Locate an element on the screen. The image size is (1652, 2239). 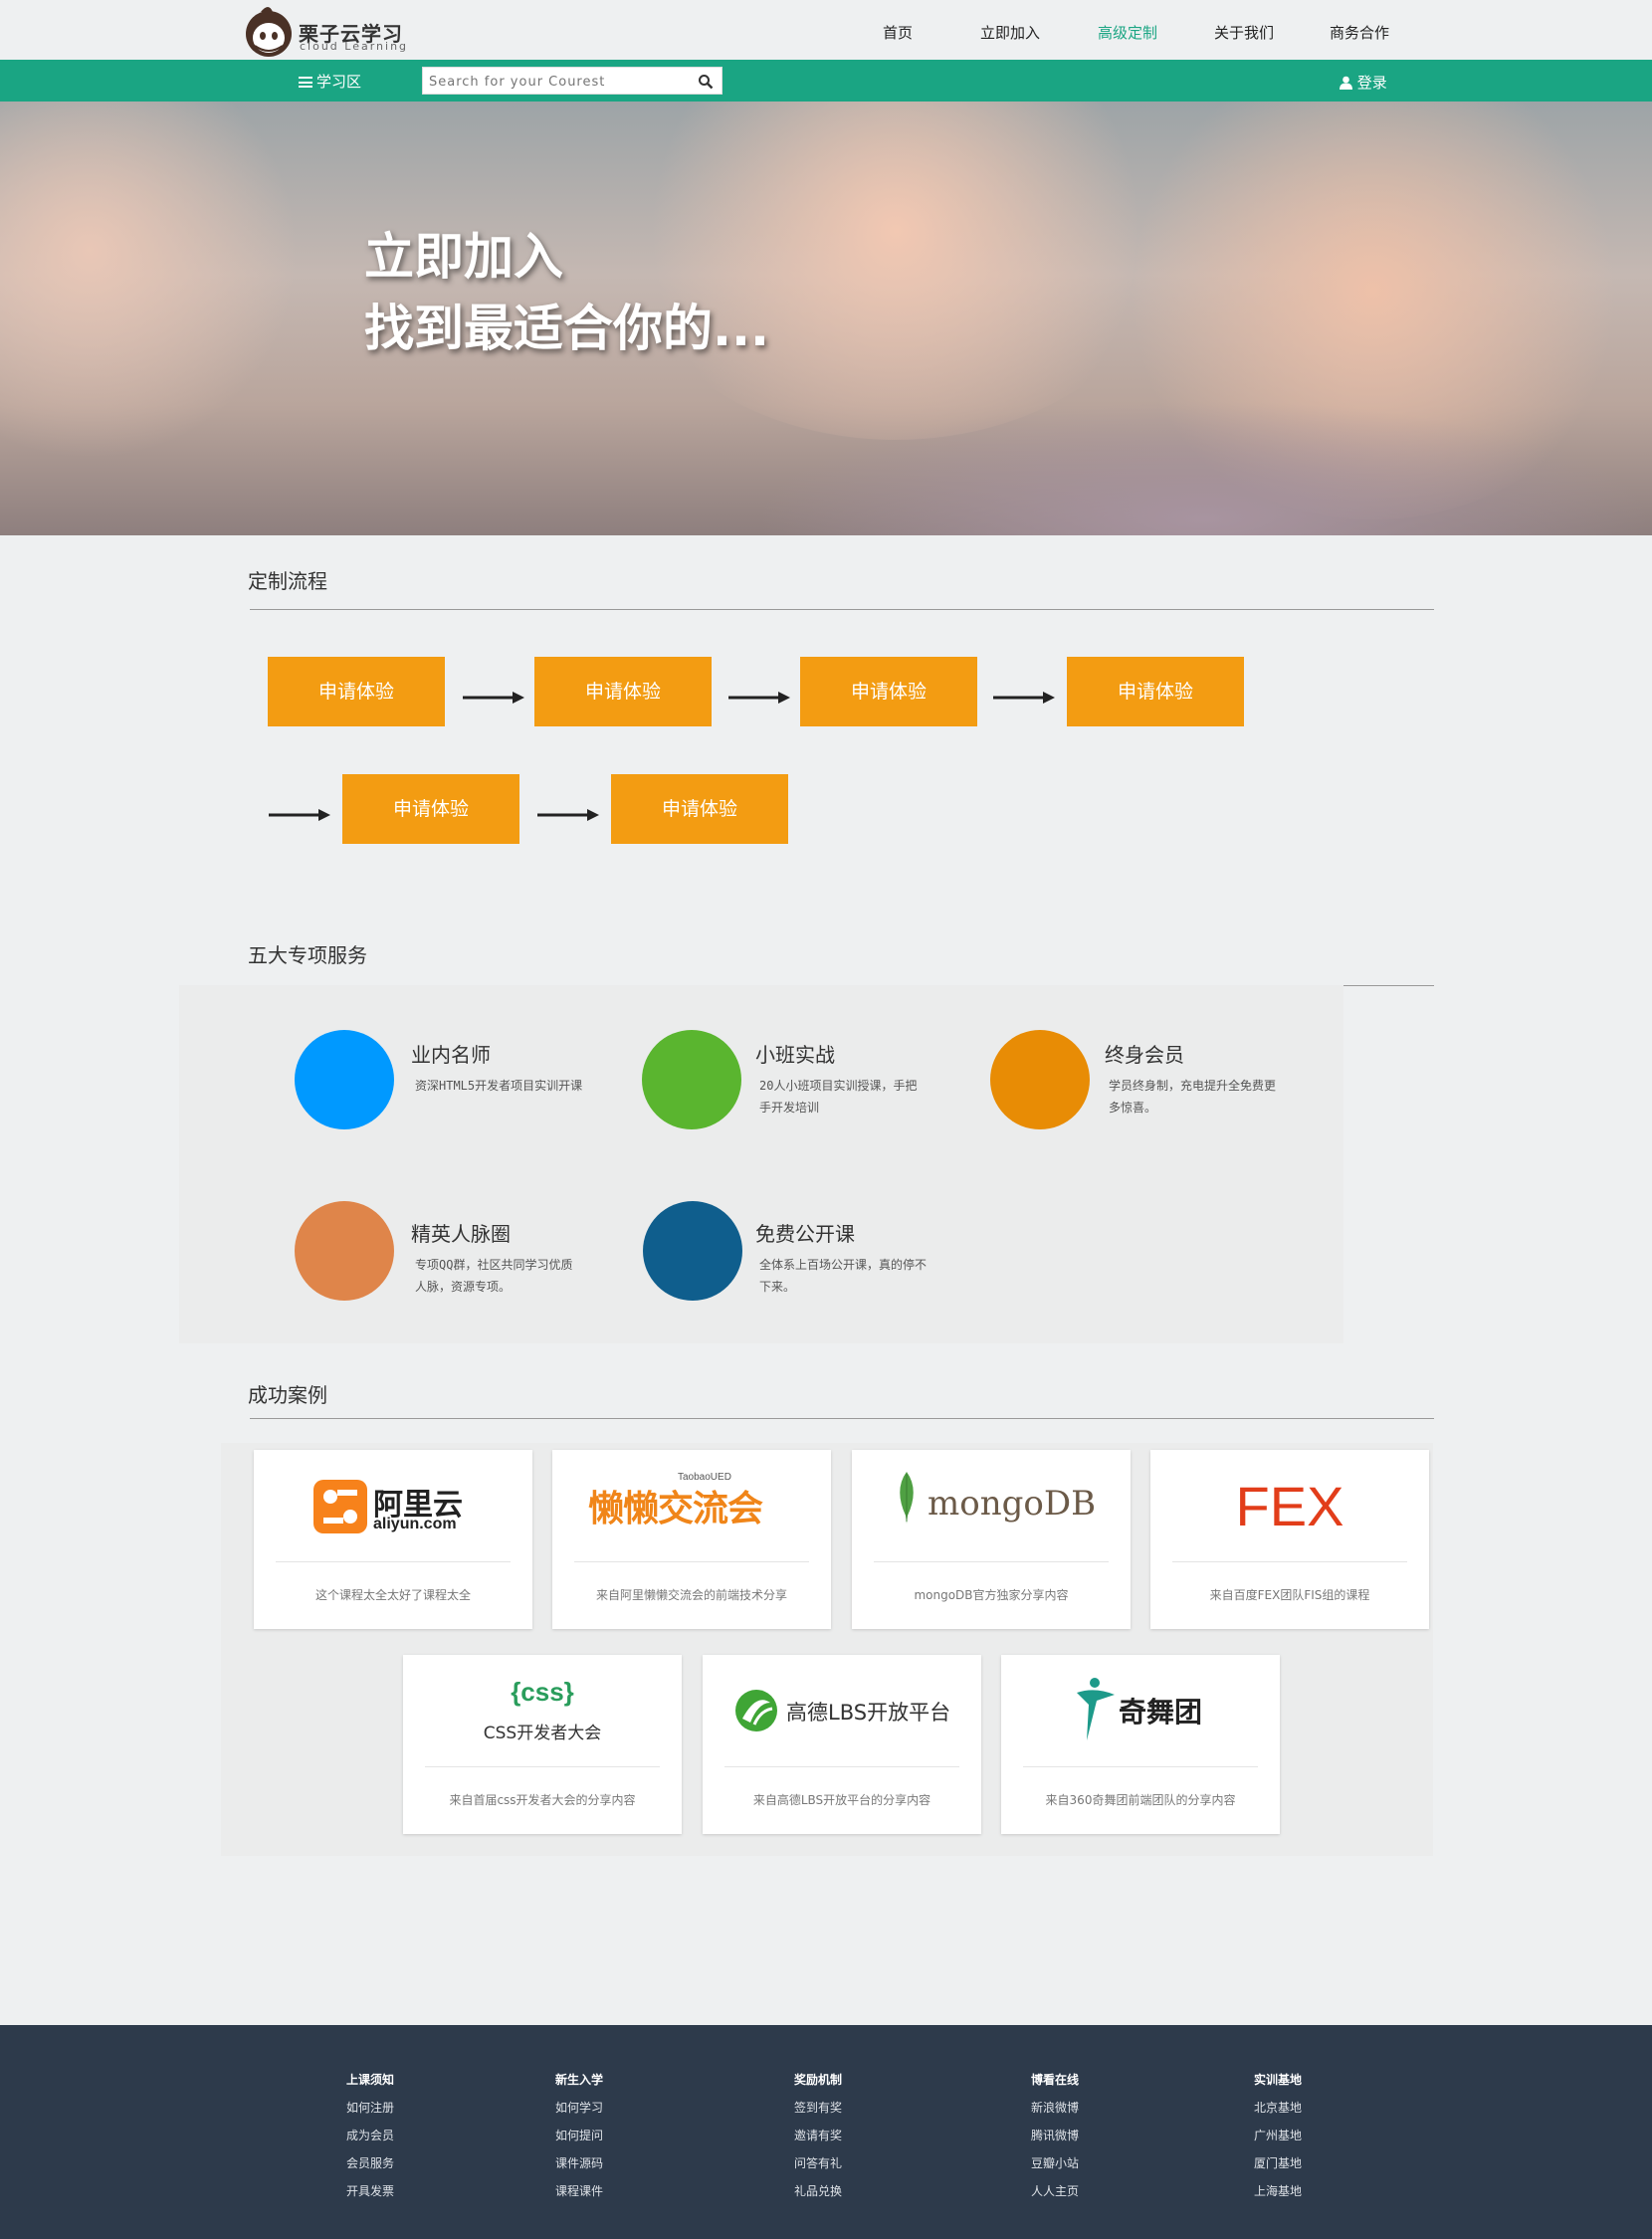
process-divider is located at coordinates (842, 609).